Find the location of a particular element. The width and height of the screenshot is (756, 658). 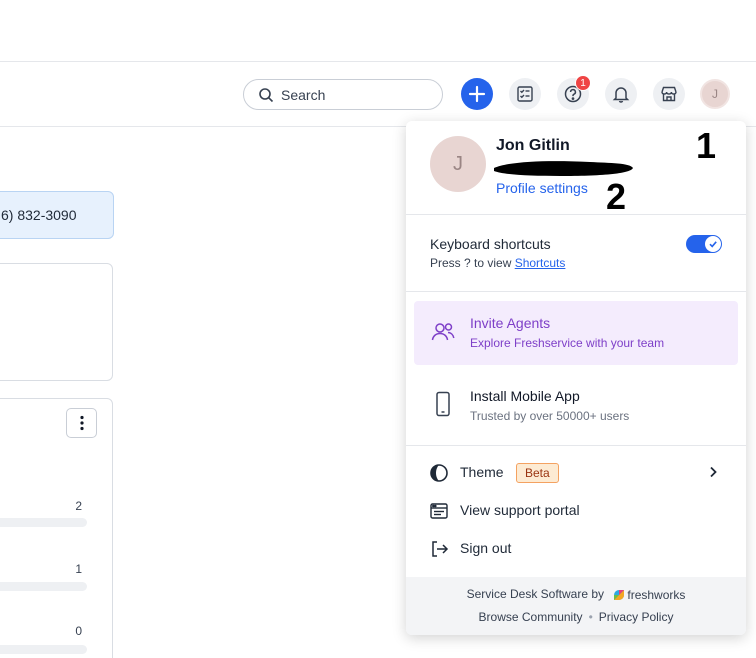

shortcuts-link: Shortcuts is located at coordinates (540, 263).